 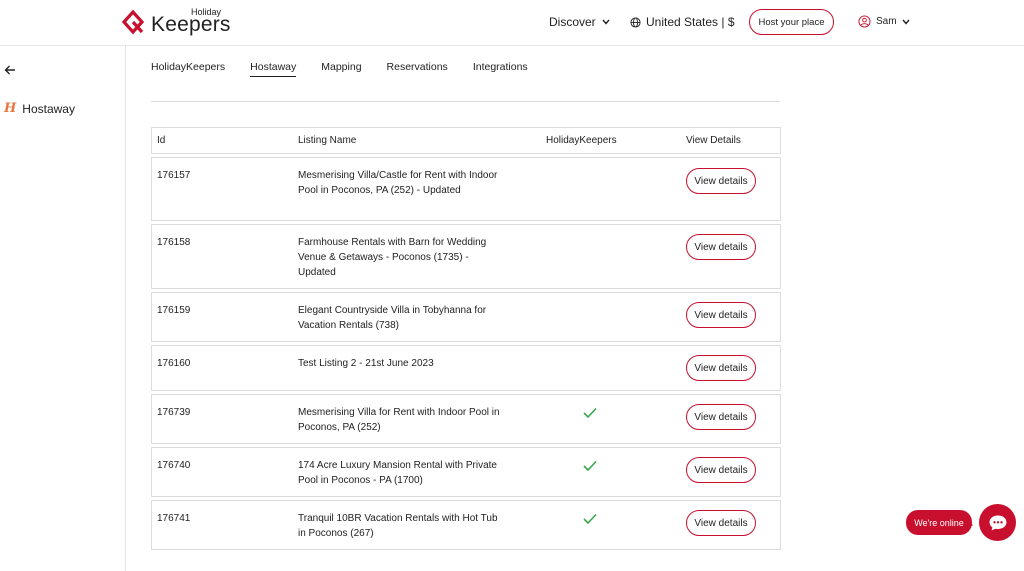 I want to click on chat-bubble-icon, so click(x=997, y=522).